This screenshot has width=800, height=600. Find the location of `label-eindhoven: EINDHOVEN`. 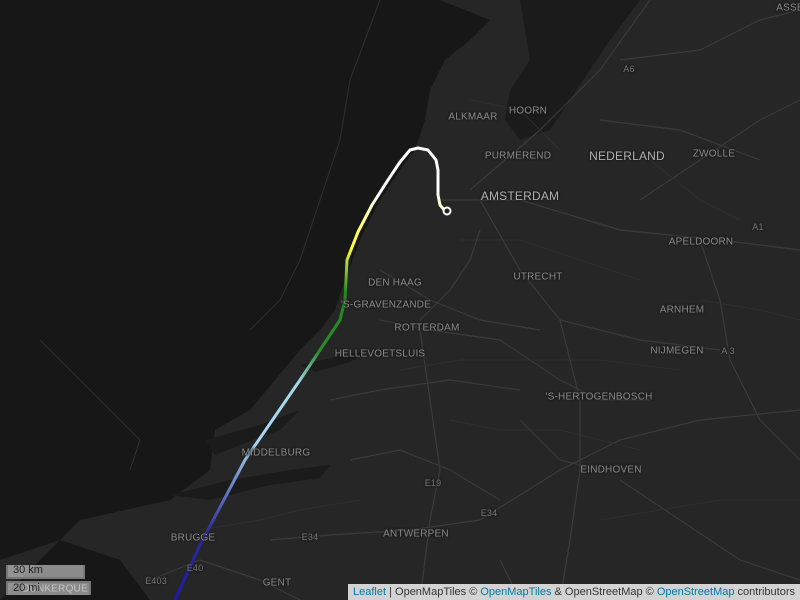

label-eindhoven: EINDHOVEN is located at coordinates (611, 470).